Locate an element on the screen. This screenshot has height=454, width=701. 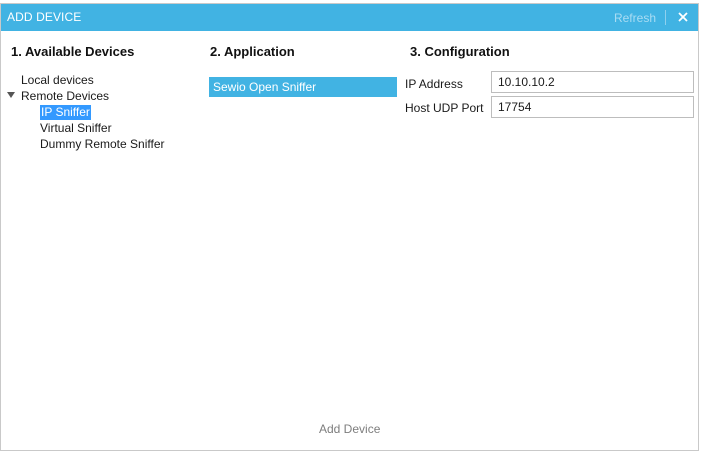
application-item-sewio-open-sniffer: Sewio Open Sniffer is located at coordinates (303, 87).